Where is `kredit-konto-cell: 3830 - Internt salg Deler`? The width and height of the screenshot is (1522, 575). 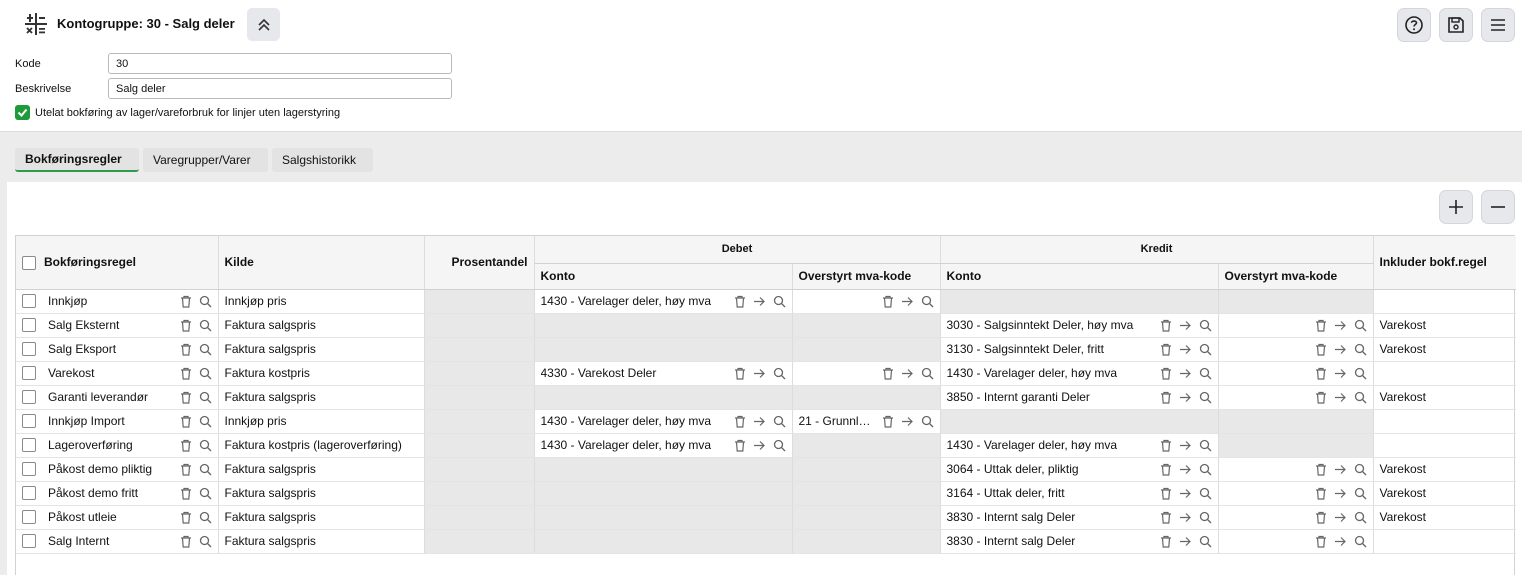 kredit-konto-cell: 3830 - Internt salg Deler is located at coordinates (1078, 541).